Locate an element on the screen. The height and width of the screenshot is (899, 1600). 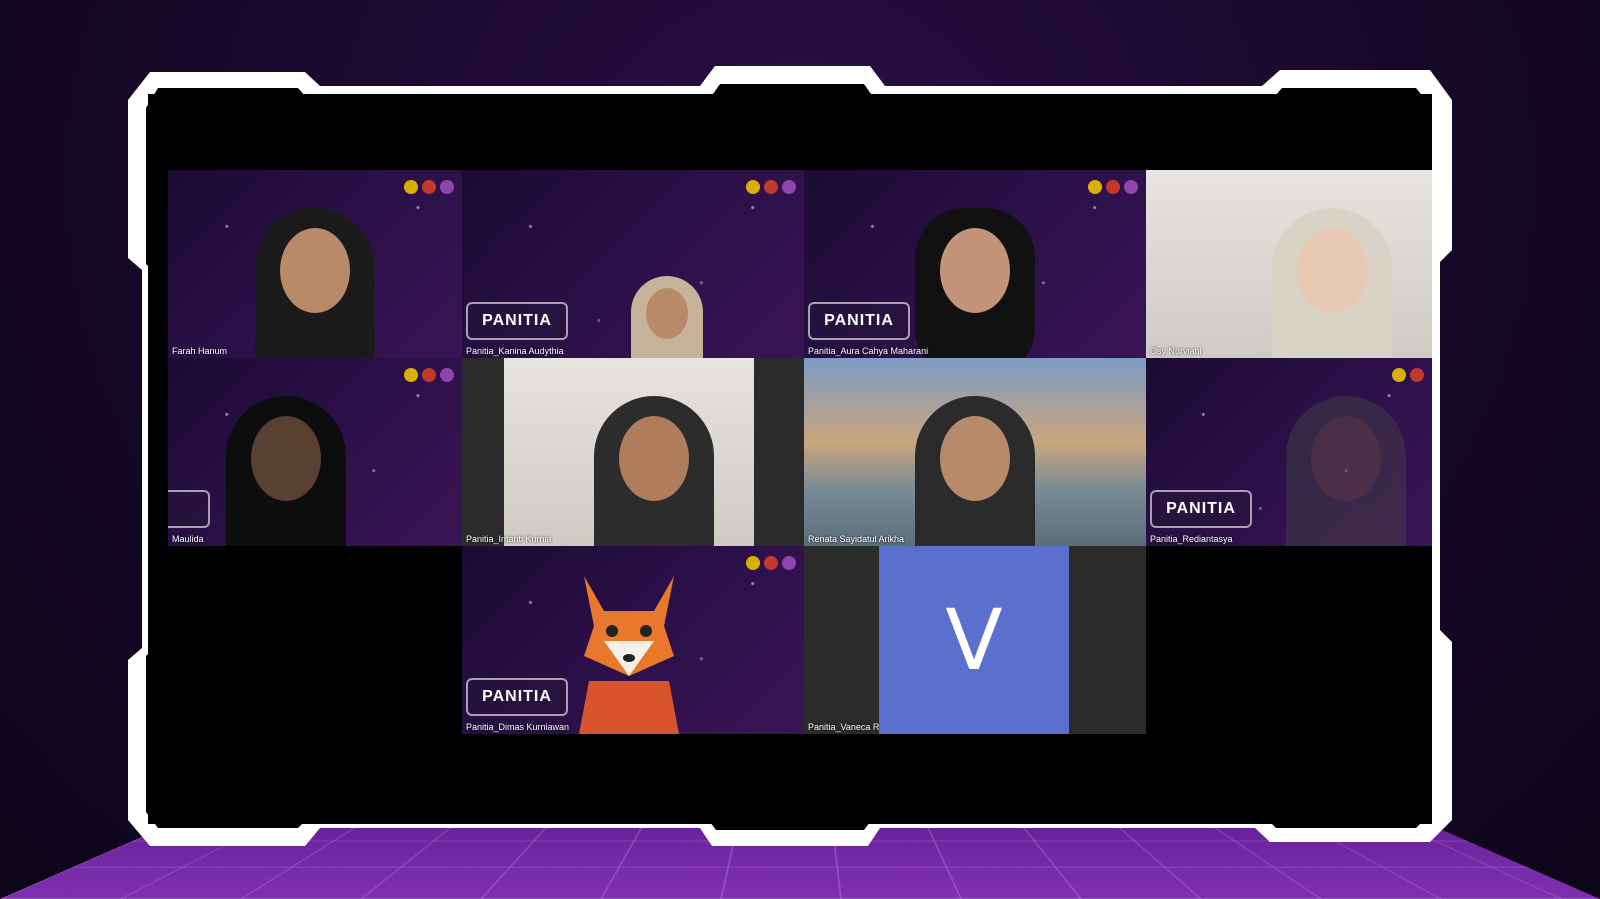
video-tile-dimas: PANITIA Panitia_Dimas Kurniawan is located at coordinates (633, 640).